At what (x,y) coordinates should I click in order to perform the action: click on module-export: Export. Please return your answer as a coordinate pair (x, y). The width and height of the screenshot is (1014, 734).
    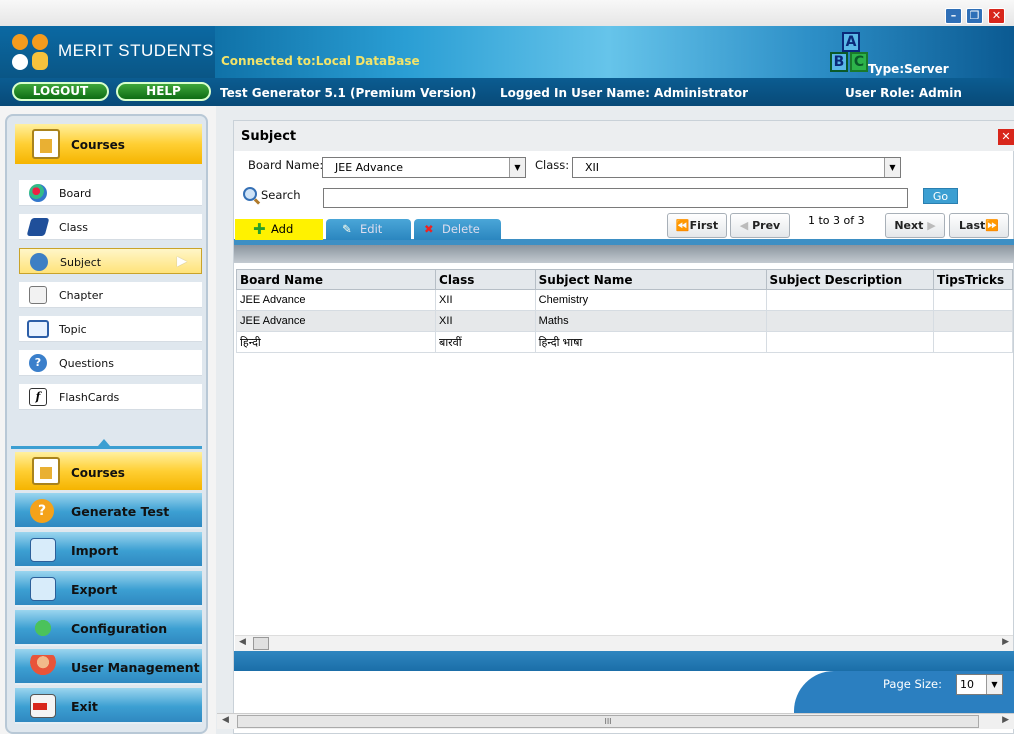
    Looking at the image, I should click on (108, 589).